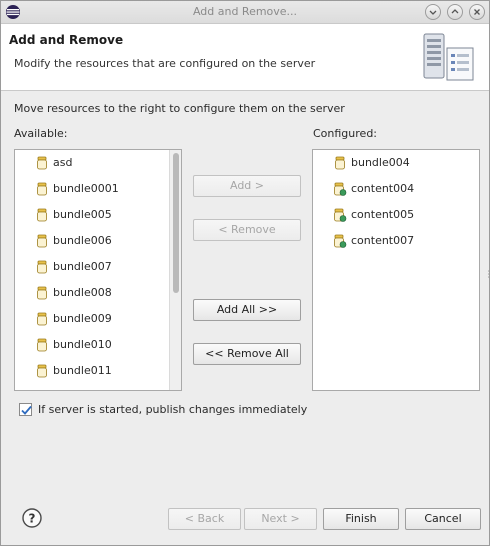  What do you see at coordinates (345, 133) in the screenshot?
I see `configured-label: Configured:` at bounding box center [345, 133].